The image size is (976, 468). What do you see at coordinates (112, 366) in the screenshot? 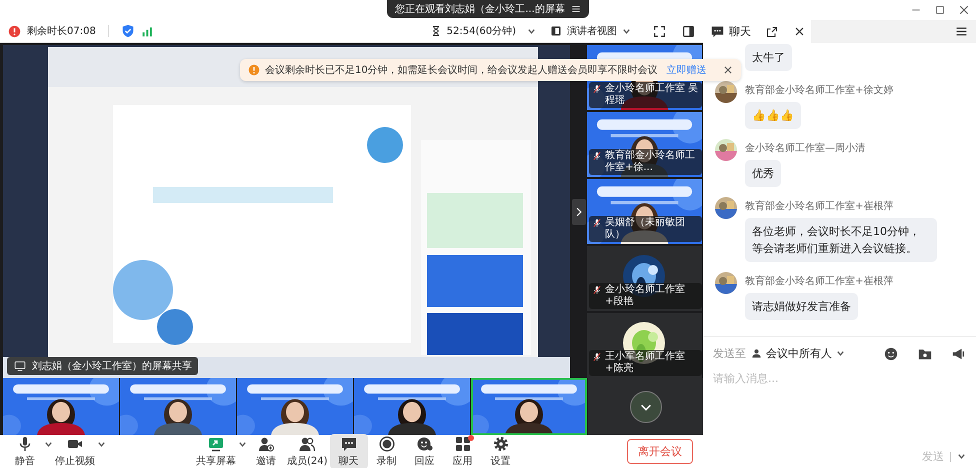
I see `sharer-name: 刘志娟（金小玲工作室）的屏幕共享` at bounding box center [112, 366].